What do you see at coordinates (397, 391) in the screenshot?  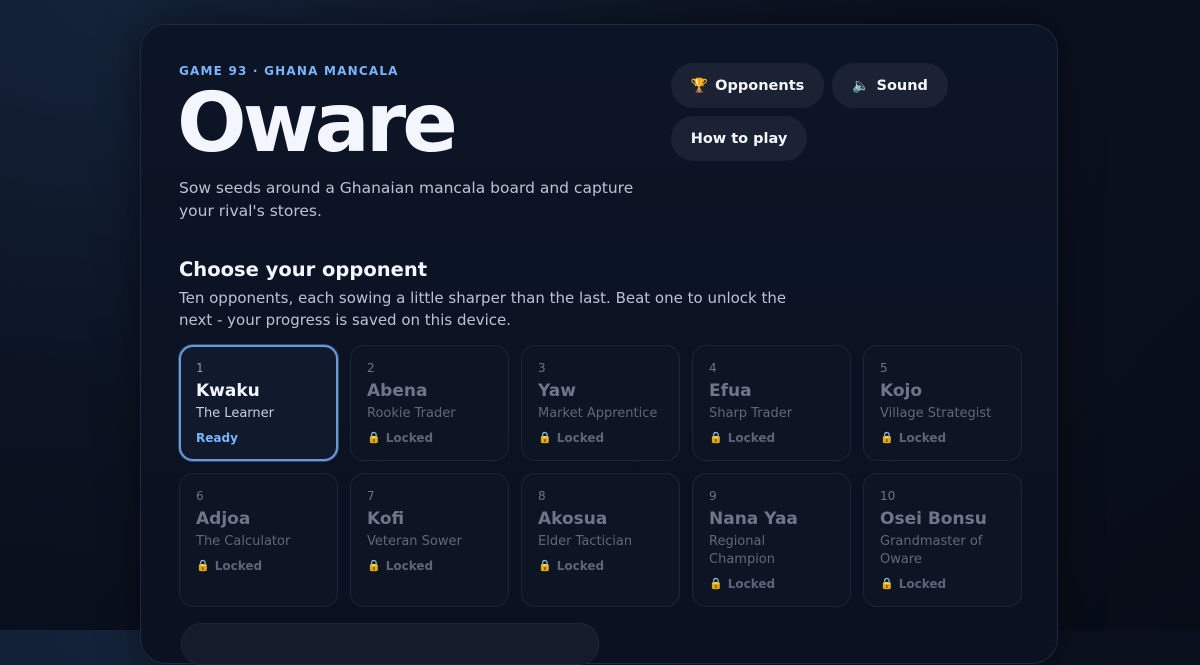 I see `opponent-name: Abena` at bounding box center [397, 391].